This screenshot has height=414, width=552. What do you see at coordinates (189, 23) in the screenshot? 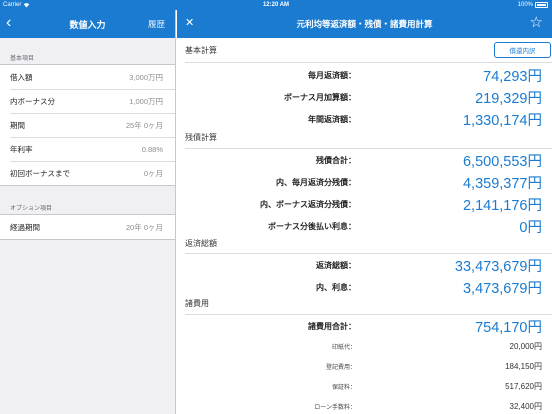
I see `close-icon: ✕` at bounding box center [189, 23].